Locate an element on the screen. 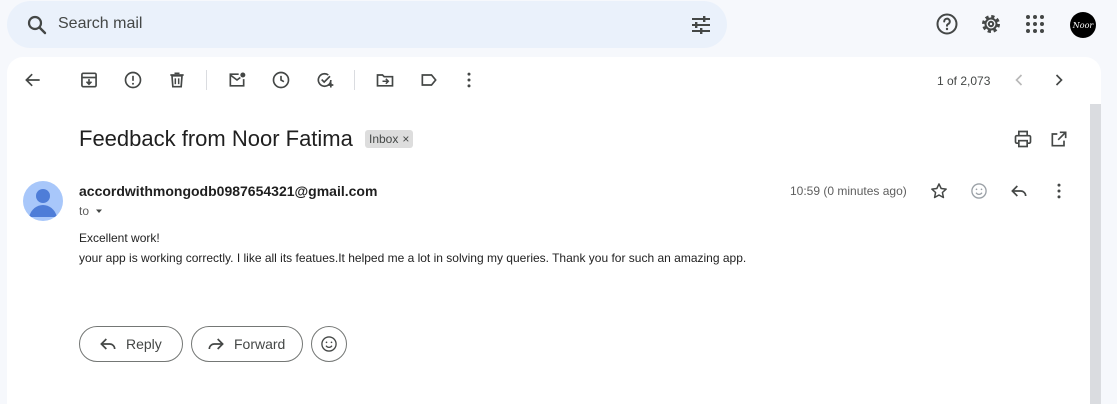  label-text: Inbox is located at coordinates (384, 139).